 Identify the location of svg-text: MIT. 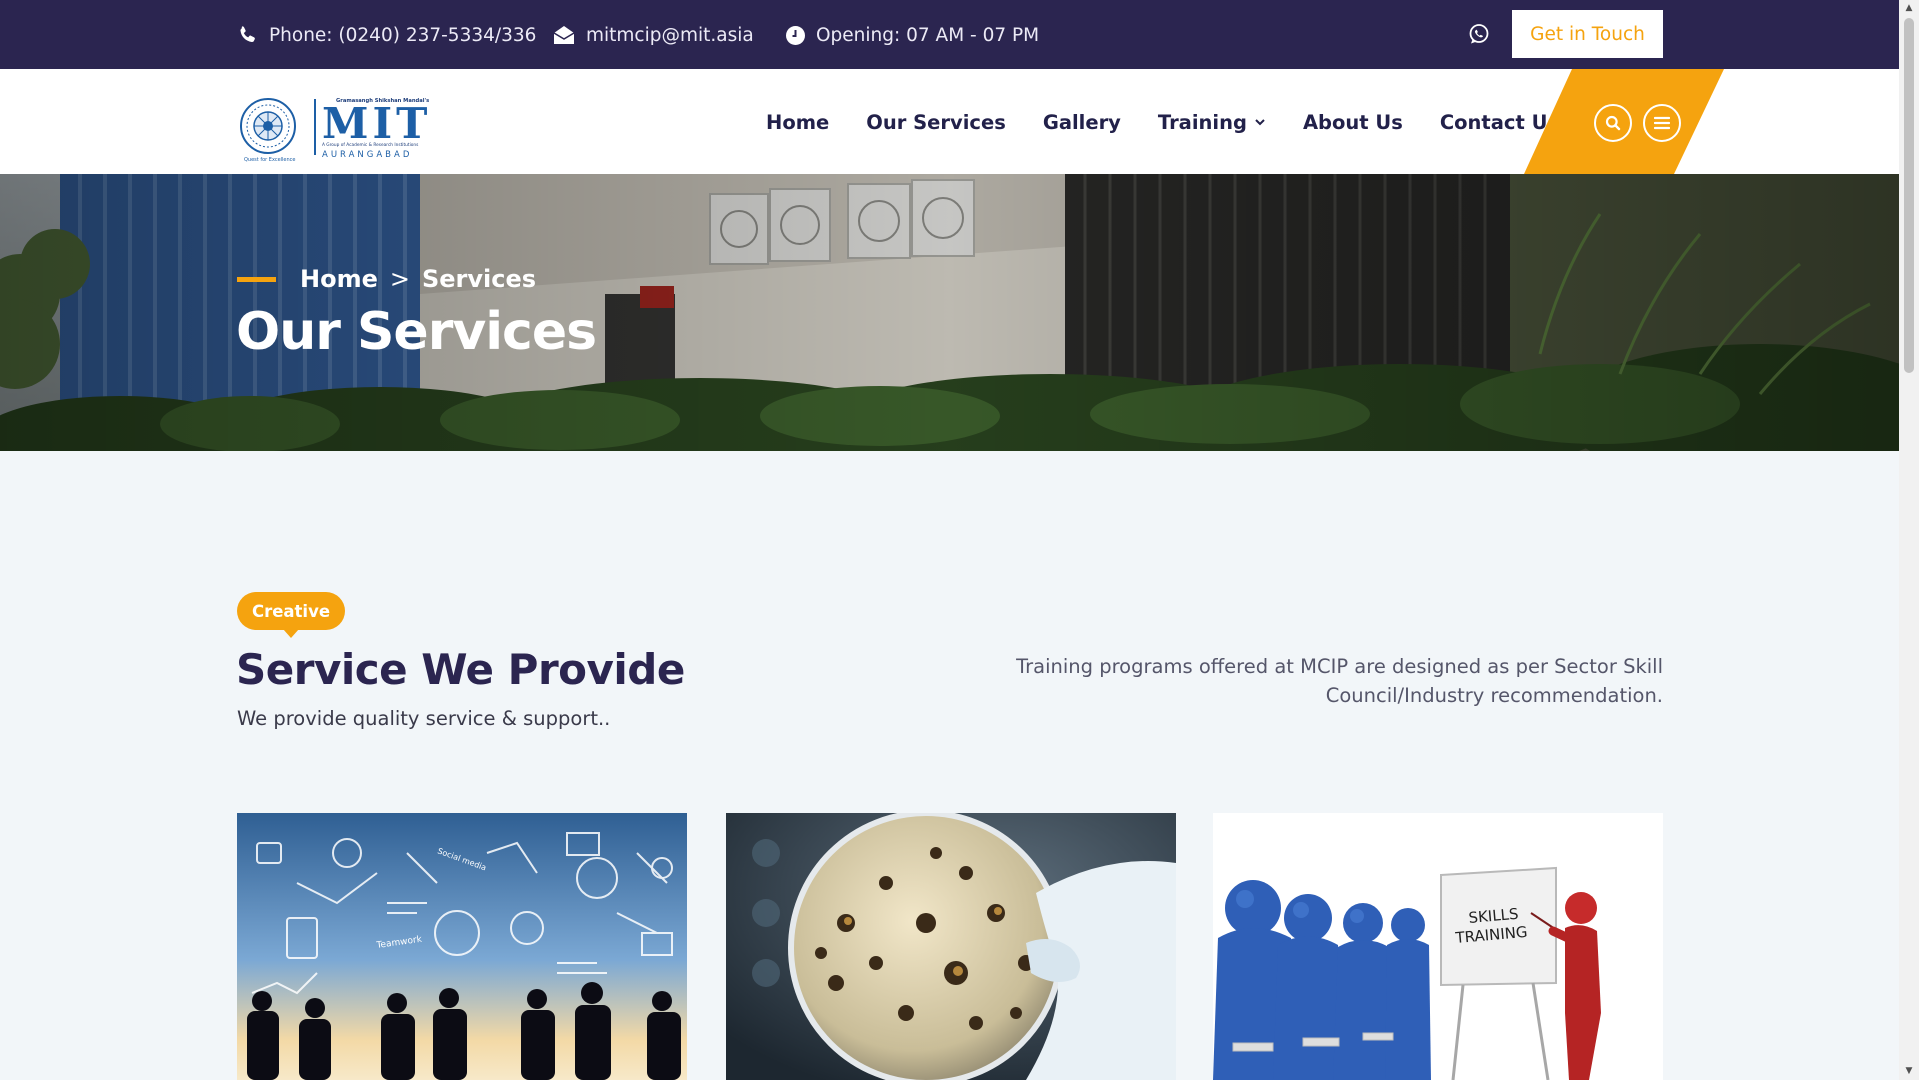
(376, 123).